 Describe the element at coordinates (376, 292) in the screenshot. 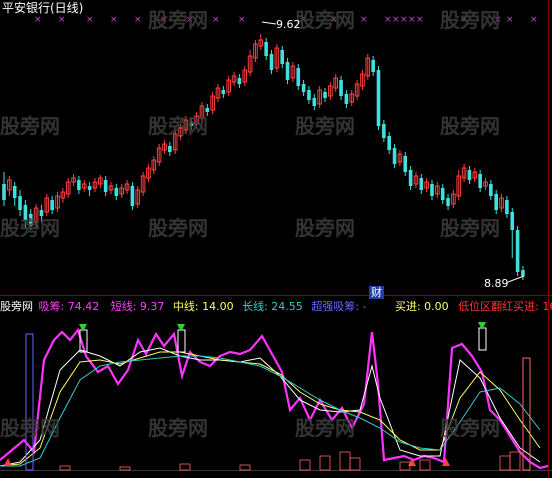

I see `event-tag: 财` at that location.